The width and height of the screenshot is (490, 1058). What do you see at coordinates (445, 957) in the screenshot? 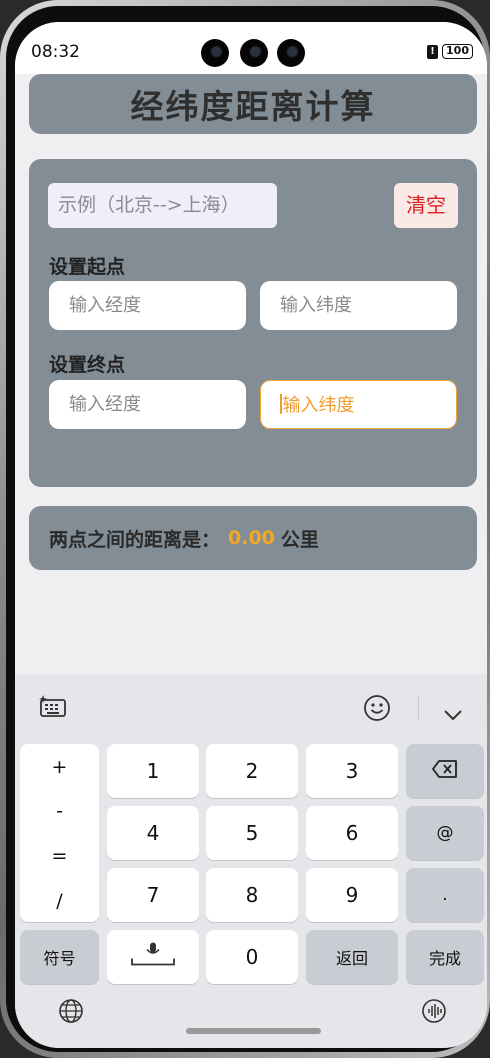
I see `done-key: 完成` at bounding box center [445, 957].